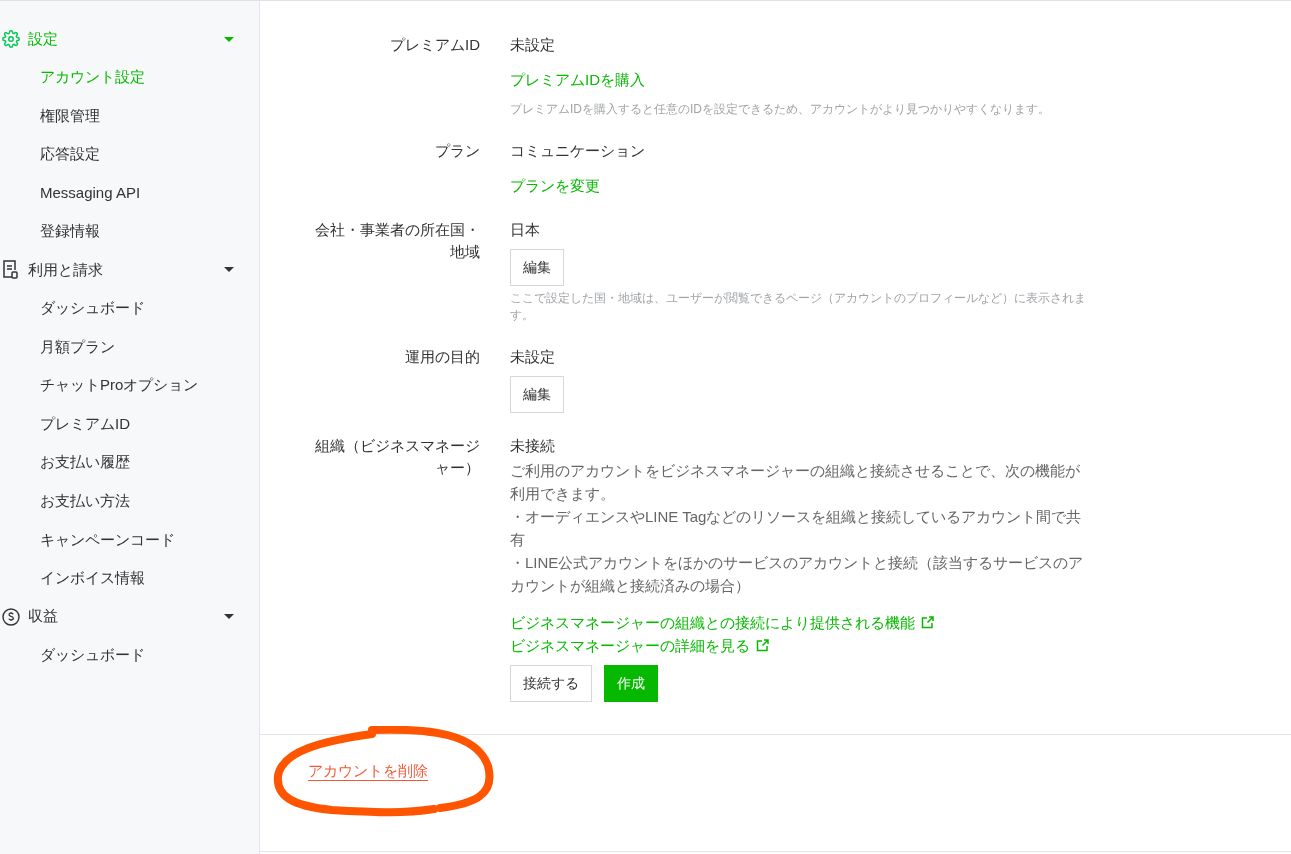  I want to click on description-text: ご利用のアカウントをビジネスマネージャーの組織と接続させることで、次の機能が利用できます。, so click(795, 482).